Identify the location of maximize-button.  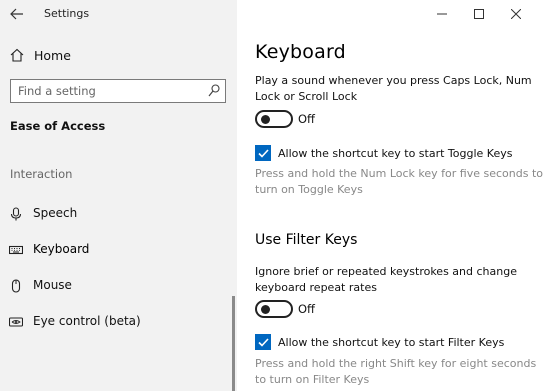
(479, 14).